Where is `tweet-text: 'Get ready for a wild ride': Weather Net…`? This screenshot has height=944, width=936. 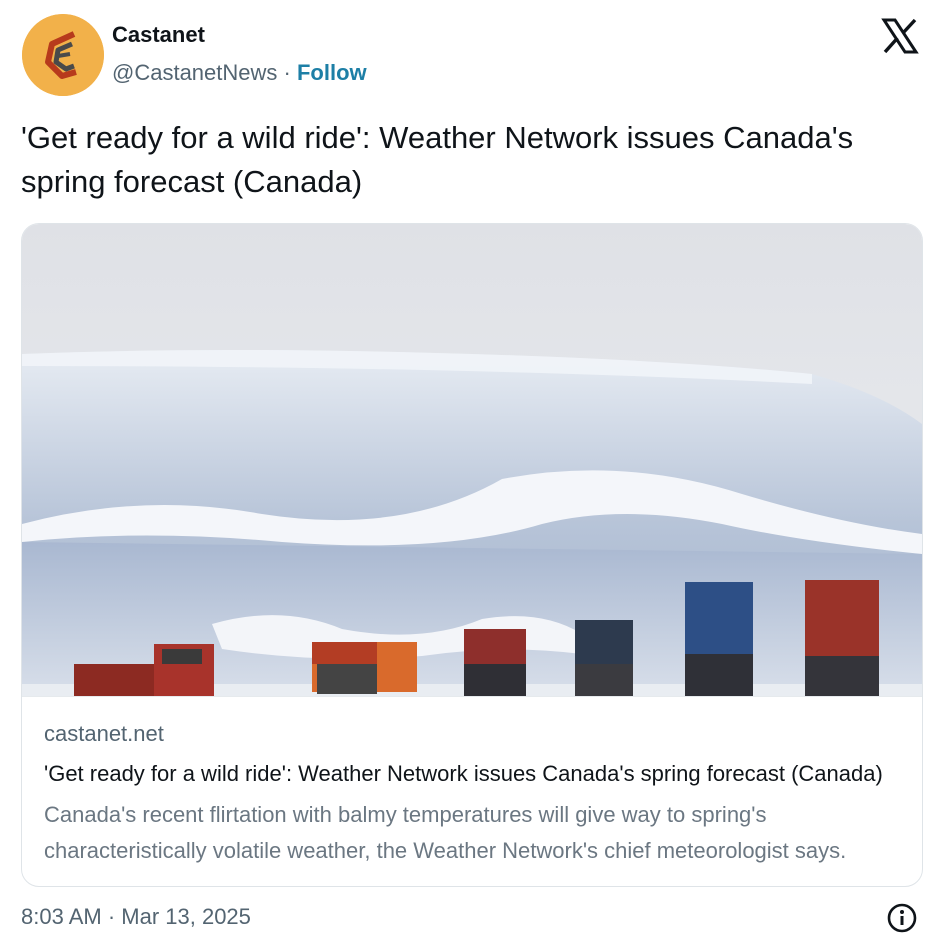
tweet-text: 'Get ready for a wild ride': Weather Net… is located at coordinates (437, 159).